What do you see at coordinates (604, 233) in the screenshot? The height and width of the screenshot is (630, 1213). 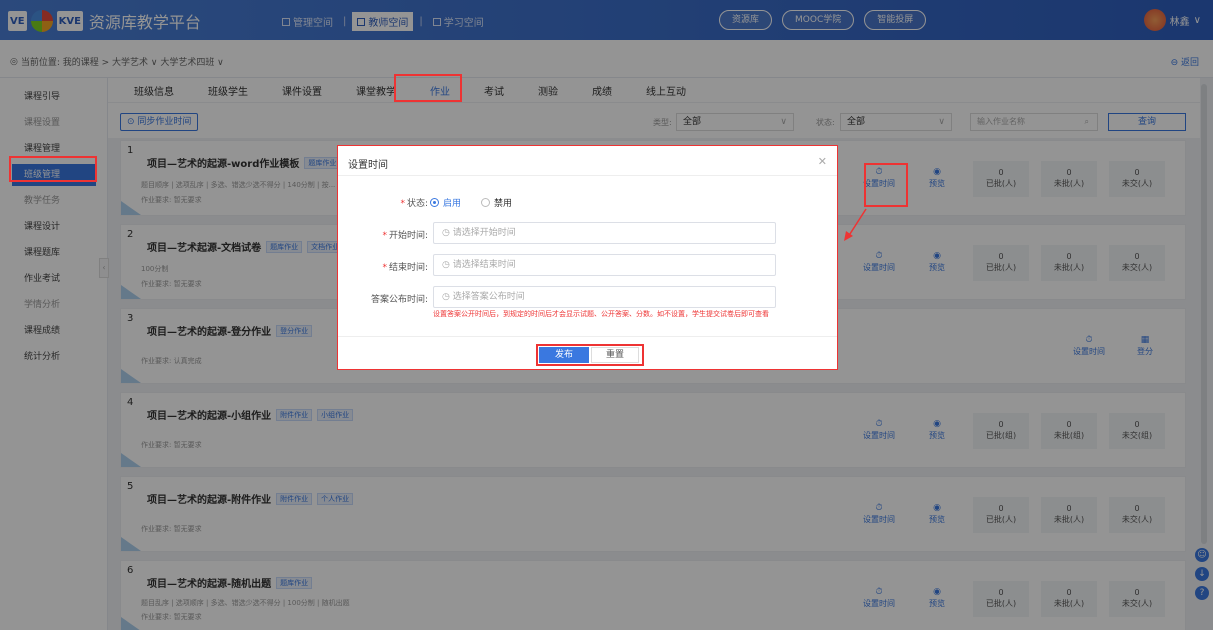 I see `start-time-input: ◷ 请选择开始时间` at bounding box center [604, 233].